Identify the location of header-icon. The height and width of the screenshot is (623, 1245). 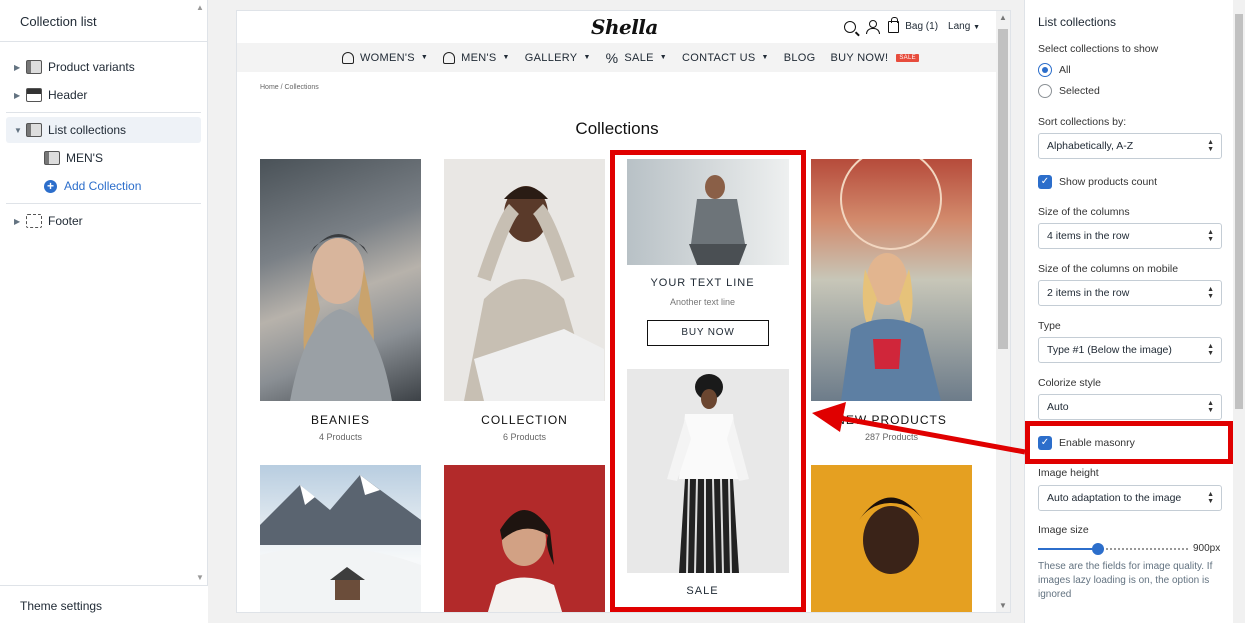
(34, 95).